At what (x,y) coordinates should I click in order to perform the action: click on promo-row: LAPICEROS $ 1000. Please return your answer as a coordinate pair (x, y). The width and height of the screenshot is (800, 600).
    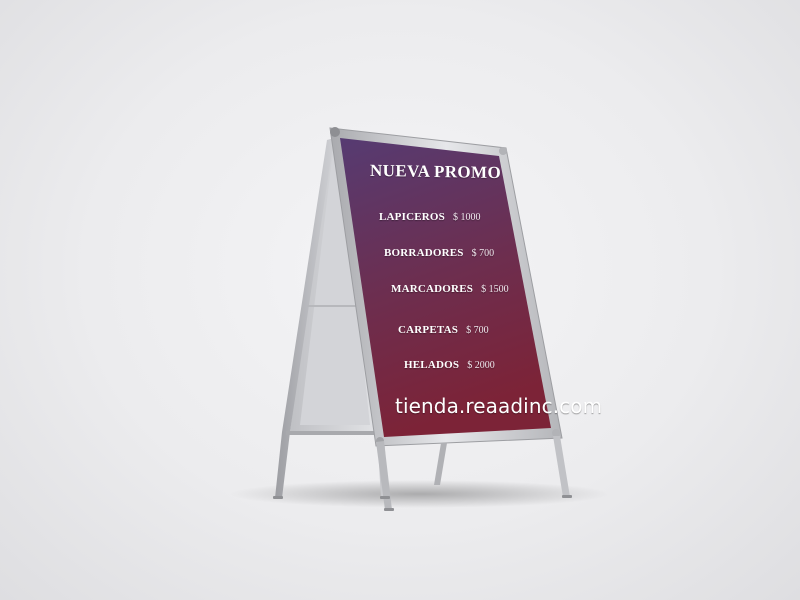
    Looking at the image, I should click on (429, 216).